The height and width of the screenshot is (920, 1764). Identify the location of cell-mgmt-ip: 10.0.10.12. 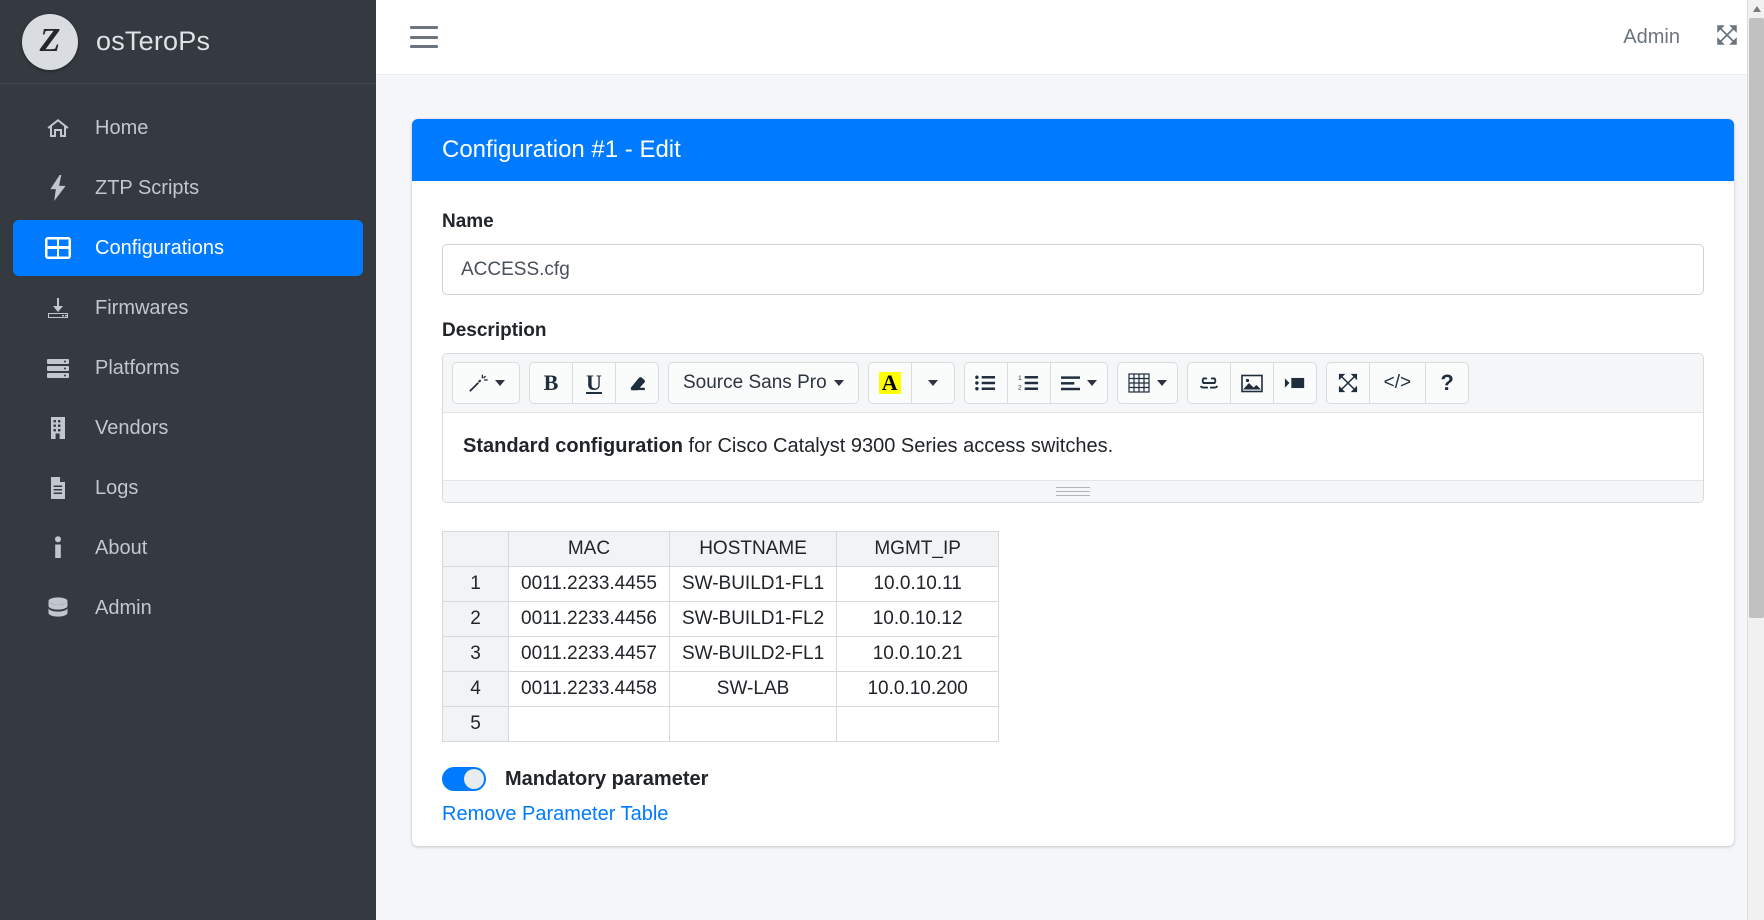
(918, 619).